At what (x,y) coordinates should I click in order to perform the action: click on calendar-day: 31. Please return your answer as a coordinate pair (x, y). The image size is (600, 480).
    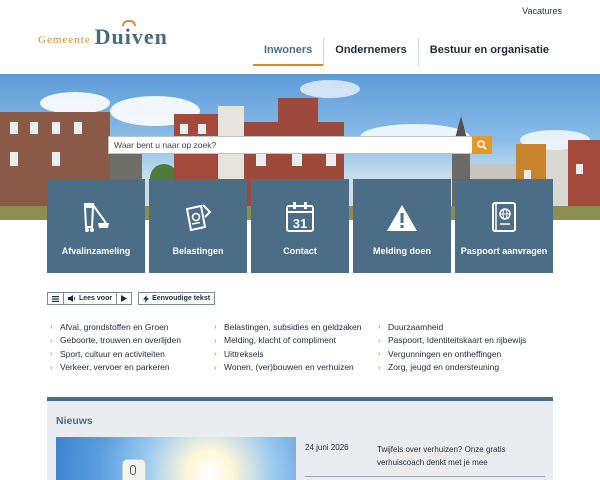
    Looking at the image, I should click on (300, 223).